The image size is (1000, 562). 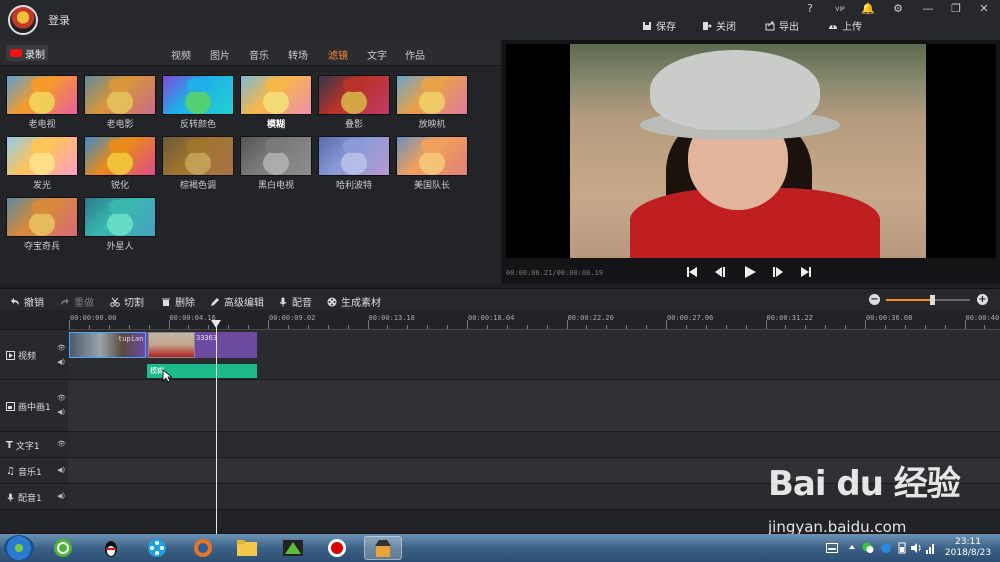 I want to click on ruler-tick-label: 00:00:22.20, so click(x=590, y=318).